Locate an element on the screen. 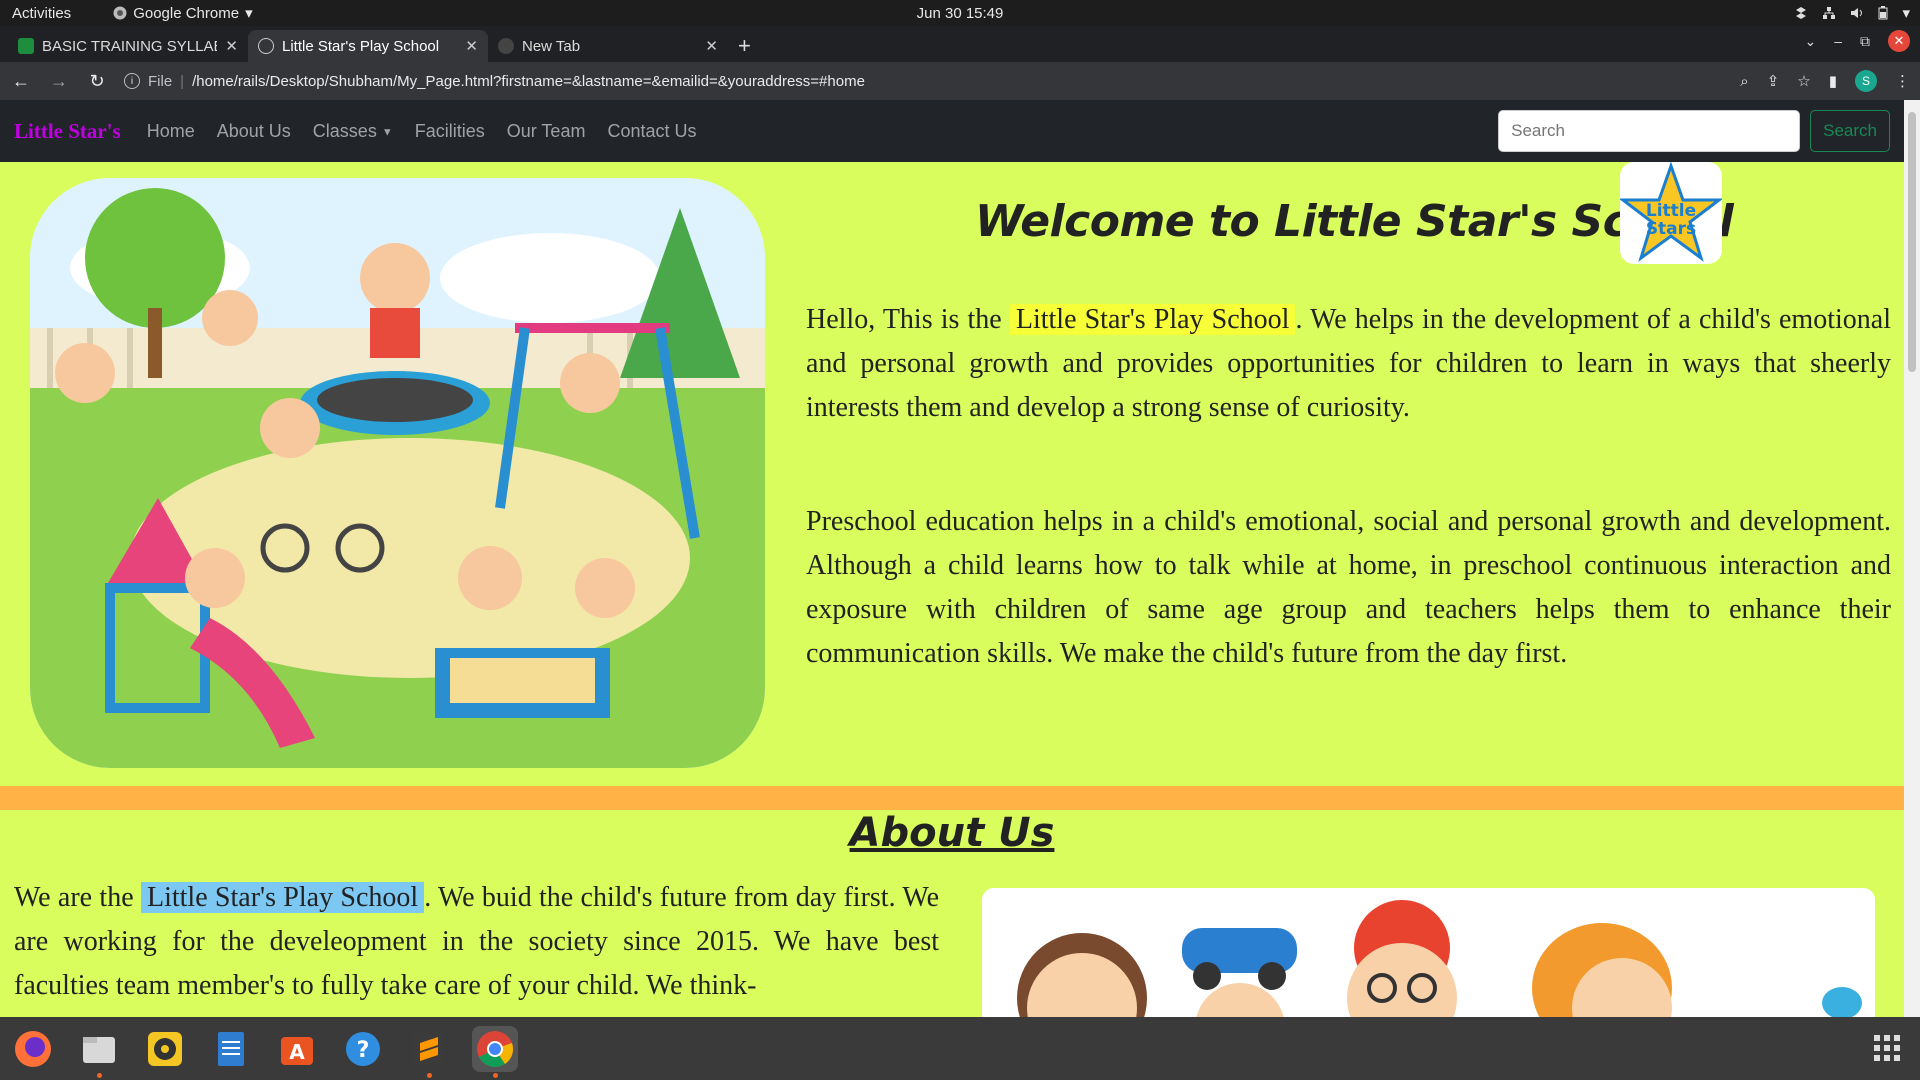 The height and width of the screenshot is (1080, 1920). clock: Jun 30 15:49 is located at coordinates (960, 13).